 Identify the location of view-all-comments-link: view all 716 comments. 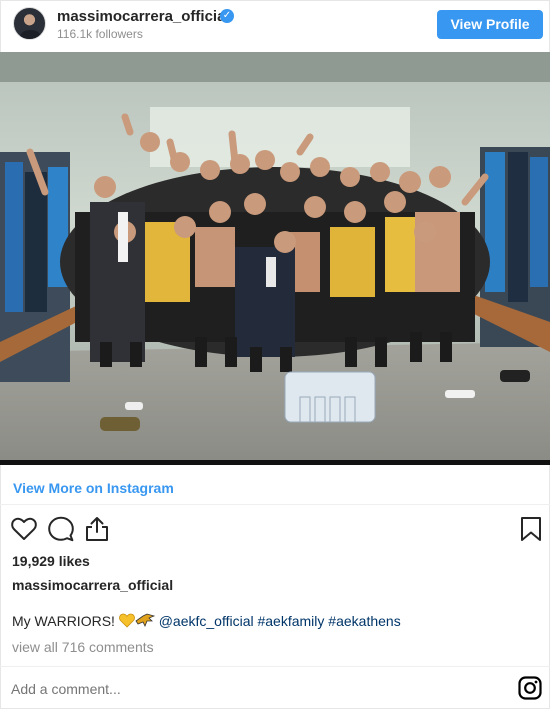
(83, 647).